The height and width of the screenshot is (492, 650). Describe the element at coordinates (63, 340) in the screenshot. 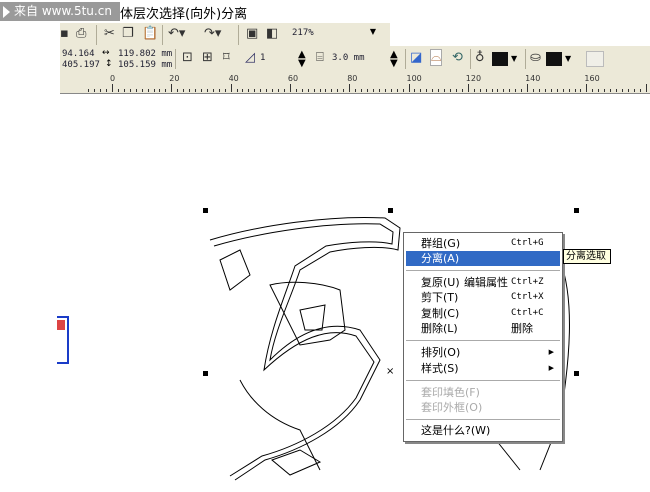

I see `docked-panel-edge` at that location.